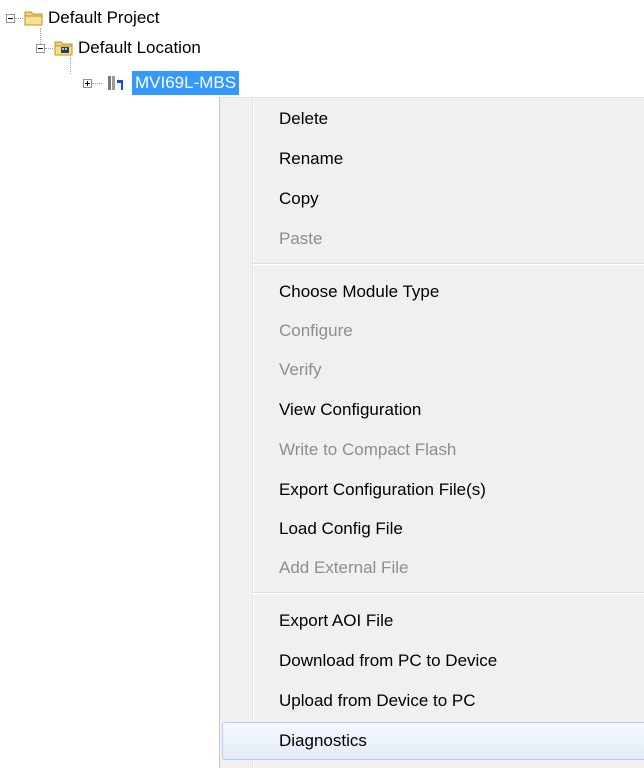  What do you see at coordinates (433, 701) in the screenshot?
I see `menu-item-upload-device-to-pc: Upload from Device to PC` at bounding box center [433, 701].